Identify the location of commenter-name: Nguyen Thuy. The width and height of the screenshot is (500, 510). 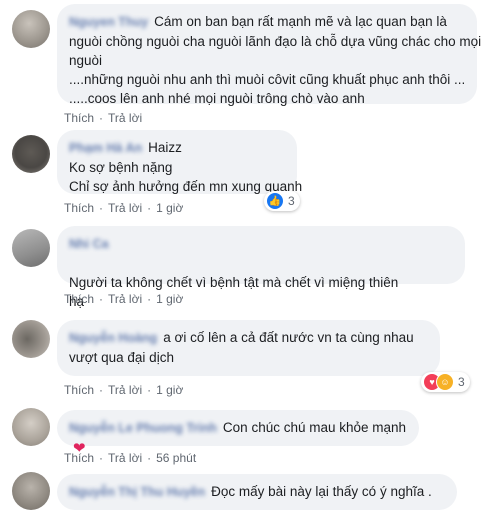
(108, 22).